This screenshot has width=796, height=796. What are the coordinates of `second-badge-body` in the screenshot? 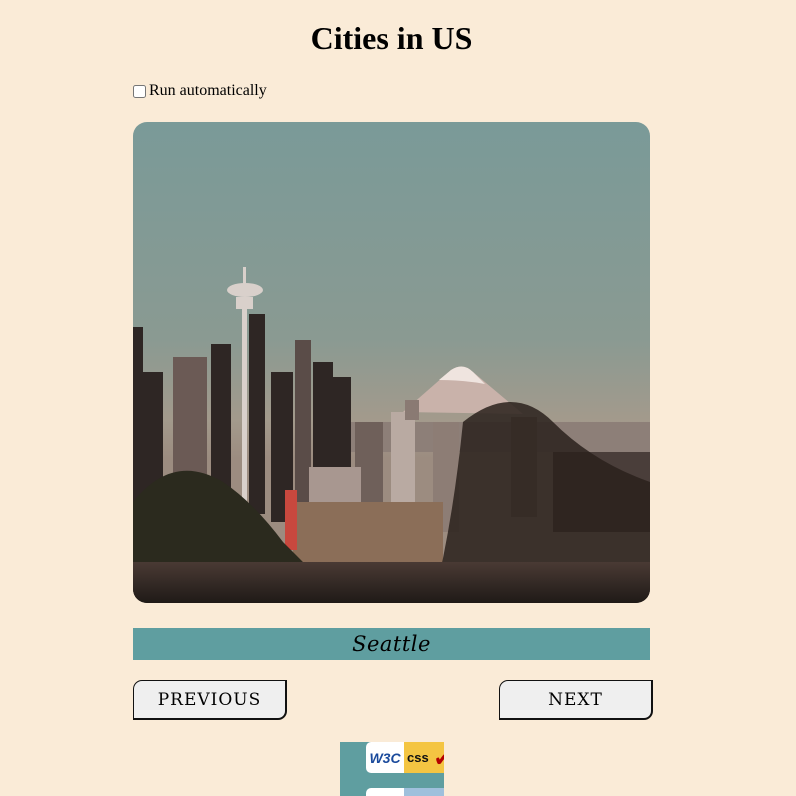 It's located at (424, 792).